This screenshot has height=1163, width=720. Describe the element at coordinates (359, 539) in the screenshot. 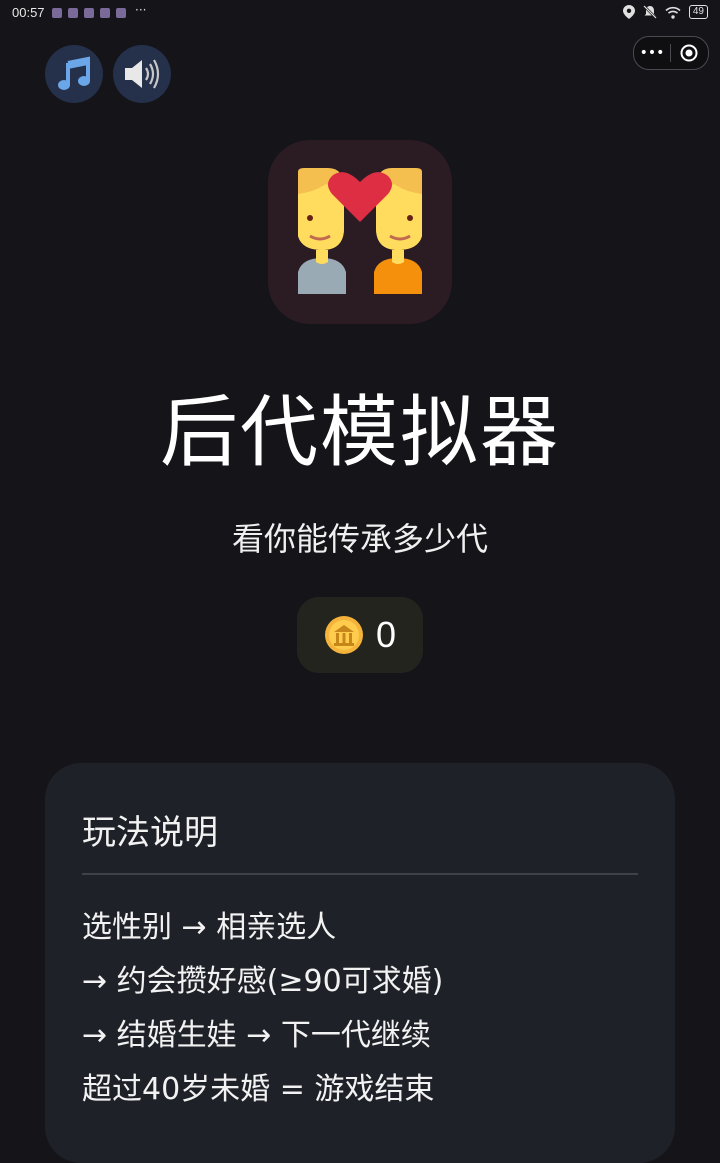

I see `app-subtitle: 看你能传承多少代` at that location.